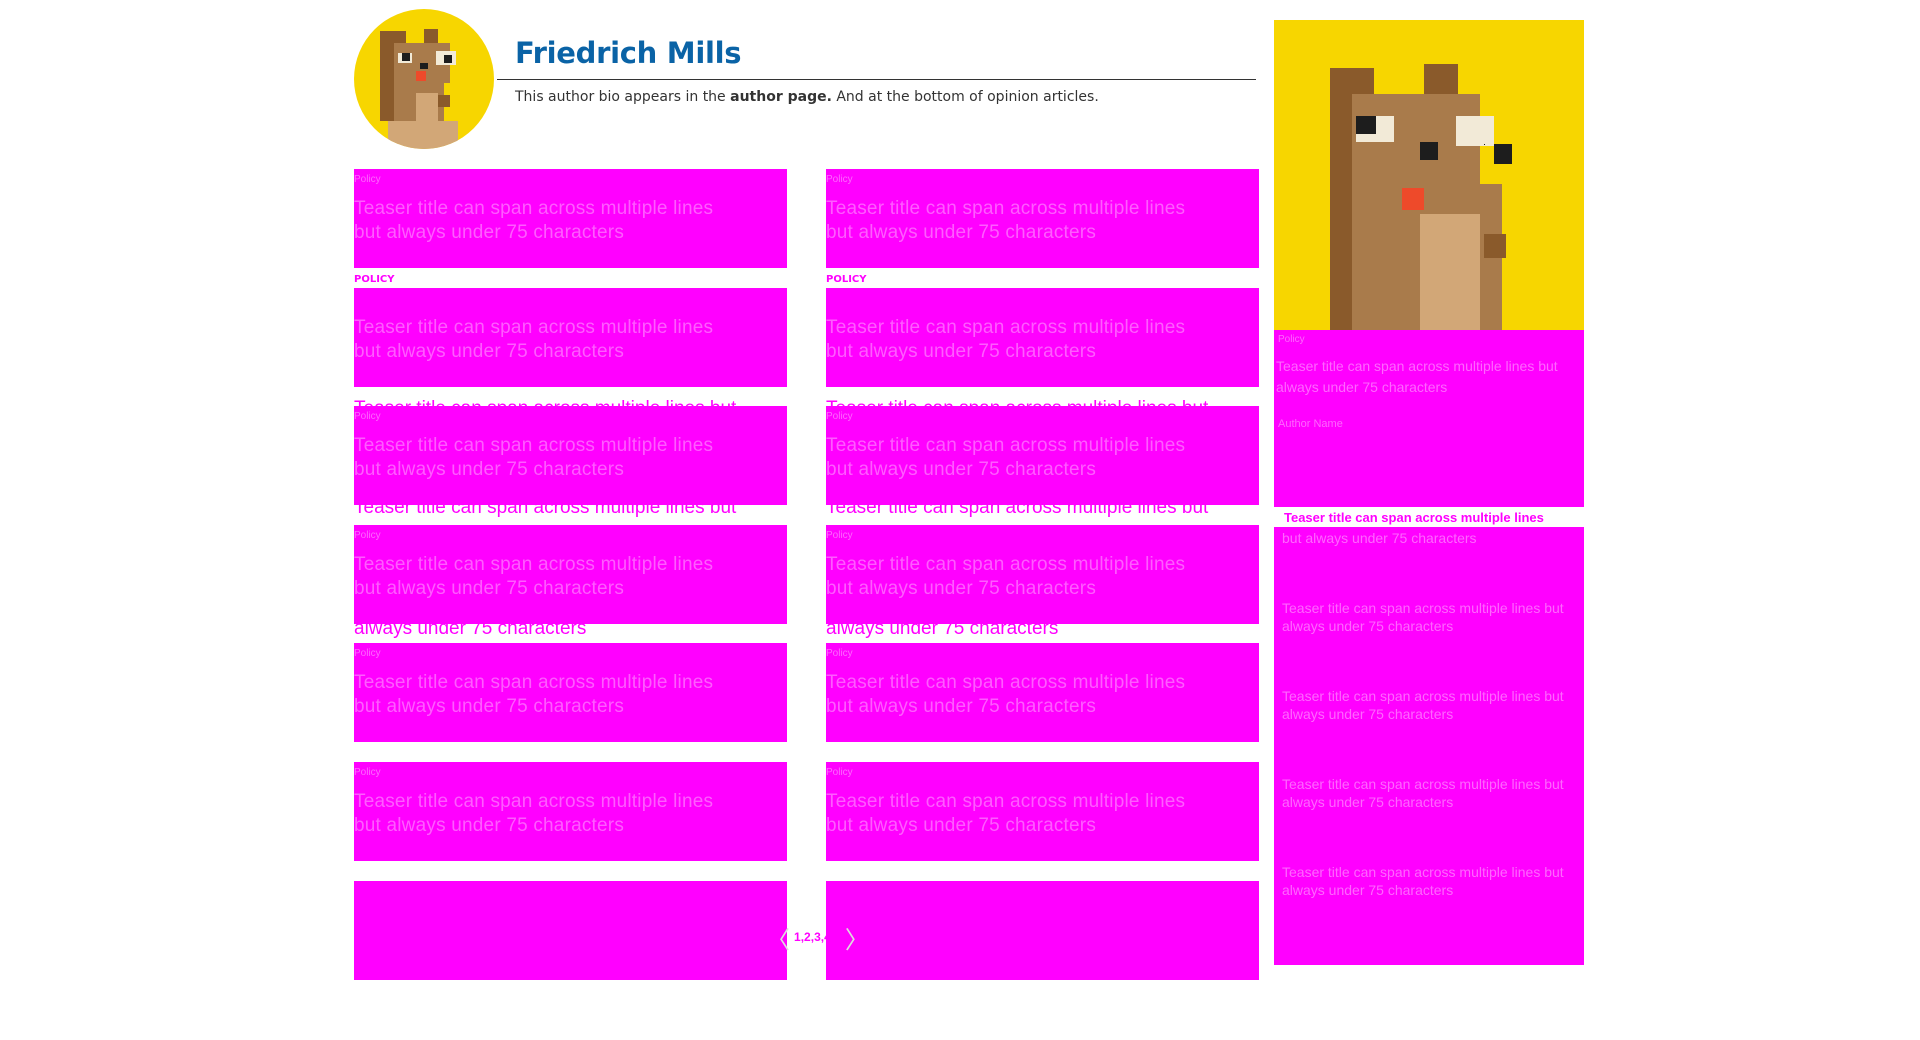  Describe the element at coordinates (857, 937) in the screenshot. I see `chevron-right-icon: 〉` at that location.